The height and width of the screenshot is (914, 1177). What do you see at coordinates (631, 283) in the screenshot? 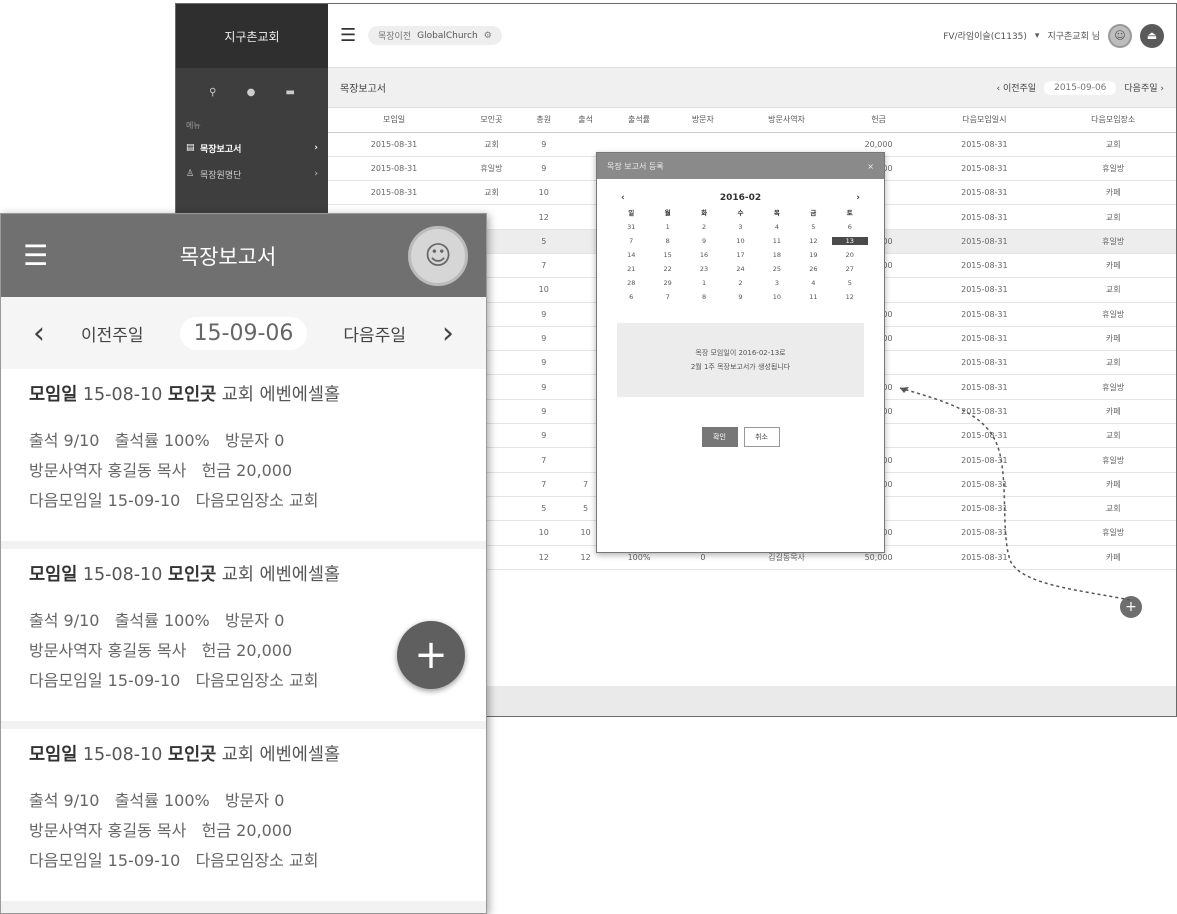
I see `calendar-day: 28` at bounding box center [631, 283].